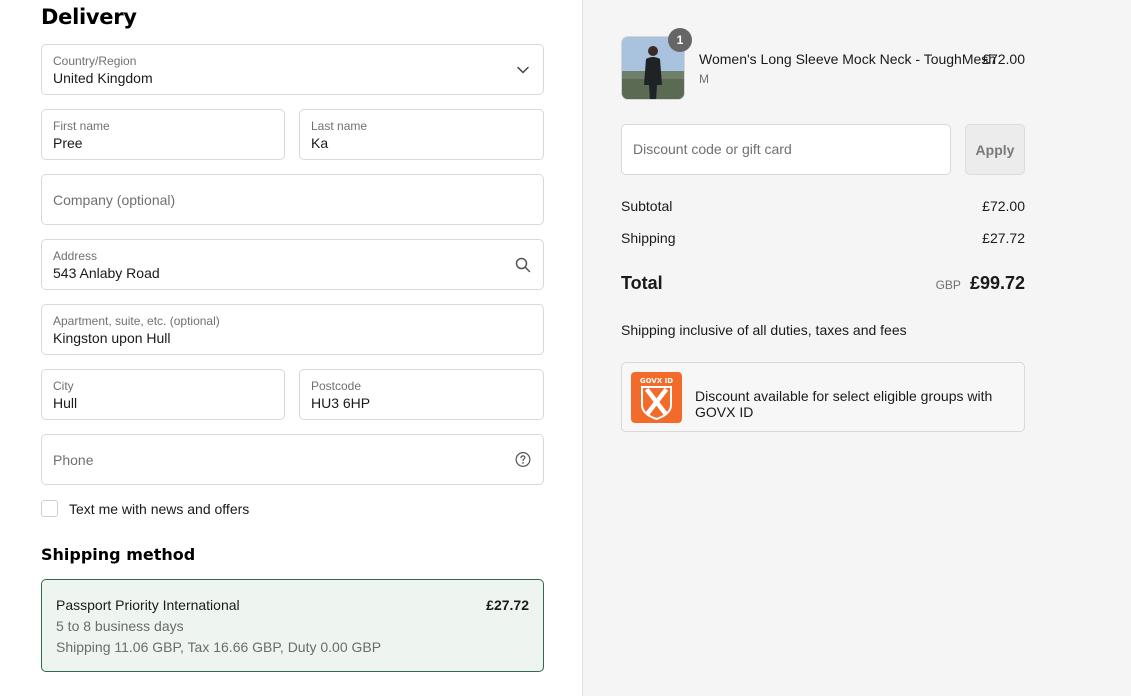 The image size is (1131, 696). I want to click on last-name-field: Last name Ka, so click(421, 134).